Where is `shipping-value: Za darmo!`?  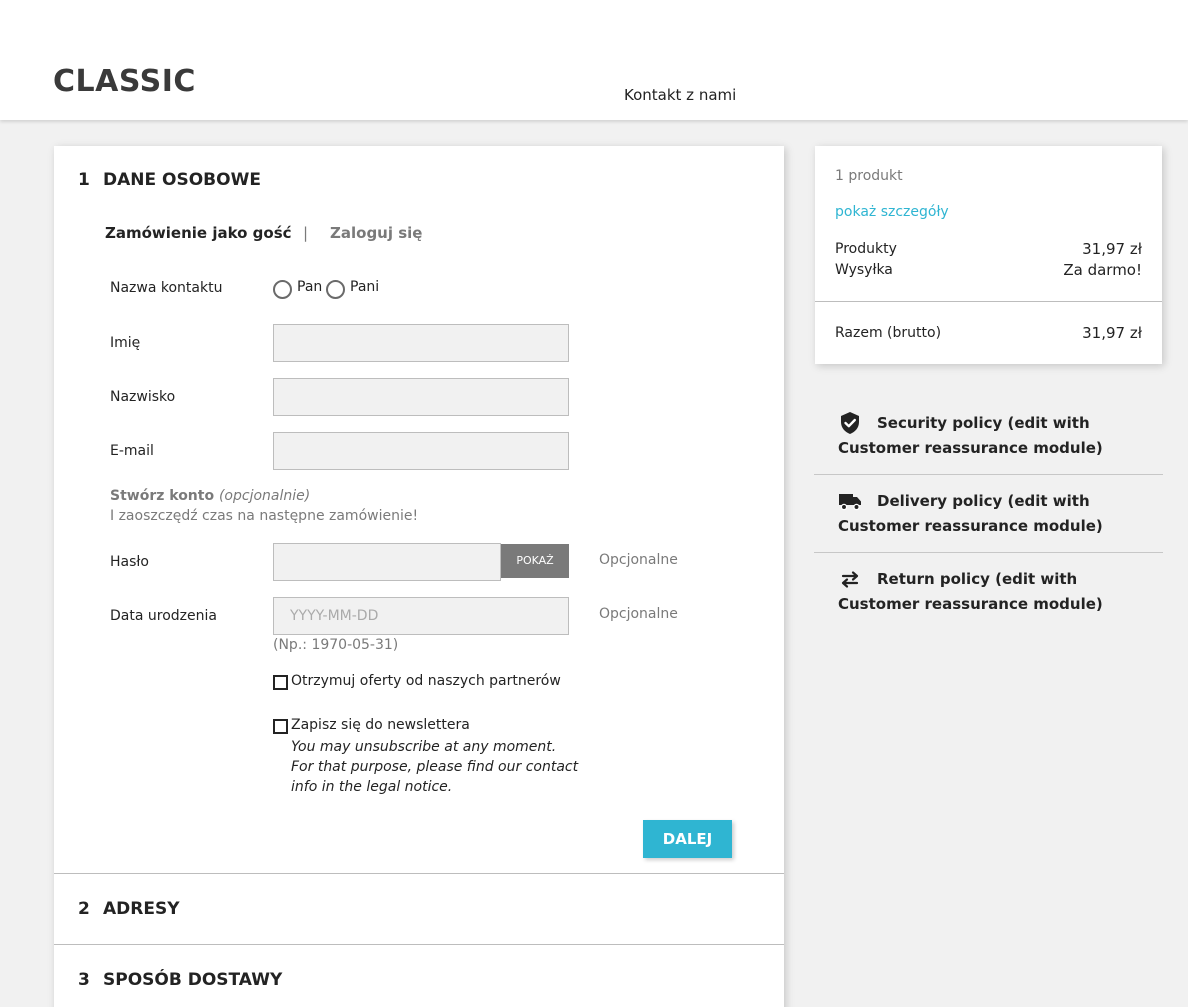
shipping-value: Za darmo! is located at coordinates (1102, 270).